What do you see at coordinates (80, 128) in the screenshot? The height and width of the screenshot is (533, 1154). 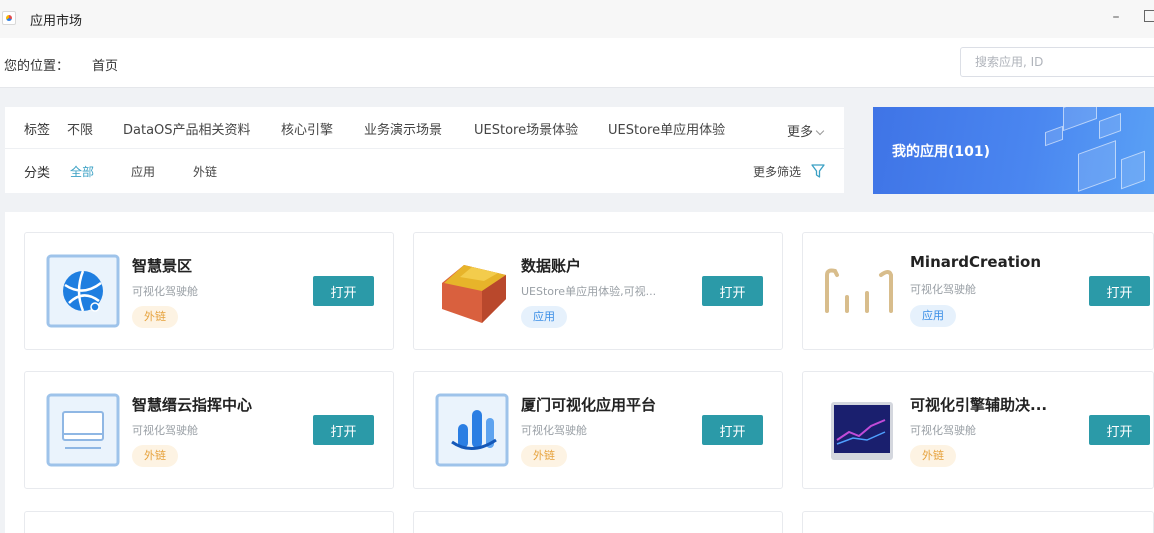 I see `tag-filter-any: 不限` at bounding box center [80, 128].